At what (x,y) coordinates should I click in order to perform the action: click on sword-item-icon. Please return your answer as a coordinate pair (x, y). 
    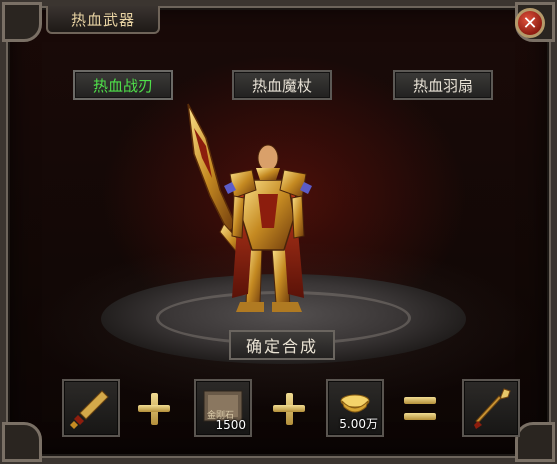
    Looking at the image, I should click on (89, 409).